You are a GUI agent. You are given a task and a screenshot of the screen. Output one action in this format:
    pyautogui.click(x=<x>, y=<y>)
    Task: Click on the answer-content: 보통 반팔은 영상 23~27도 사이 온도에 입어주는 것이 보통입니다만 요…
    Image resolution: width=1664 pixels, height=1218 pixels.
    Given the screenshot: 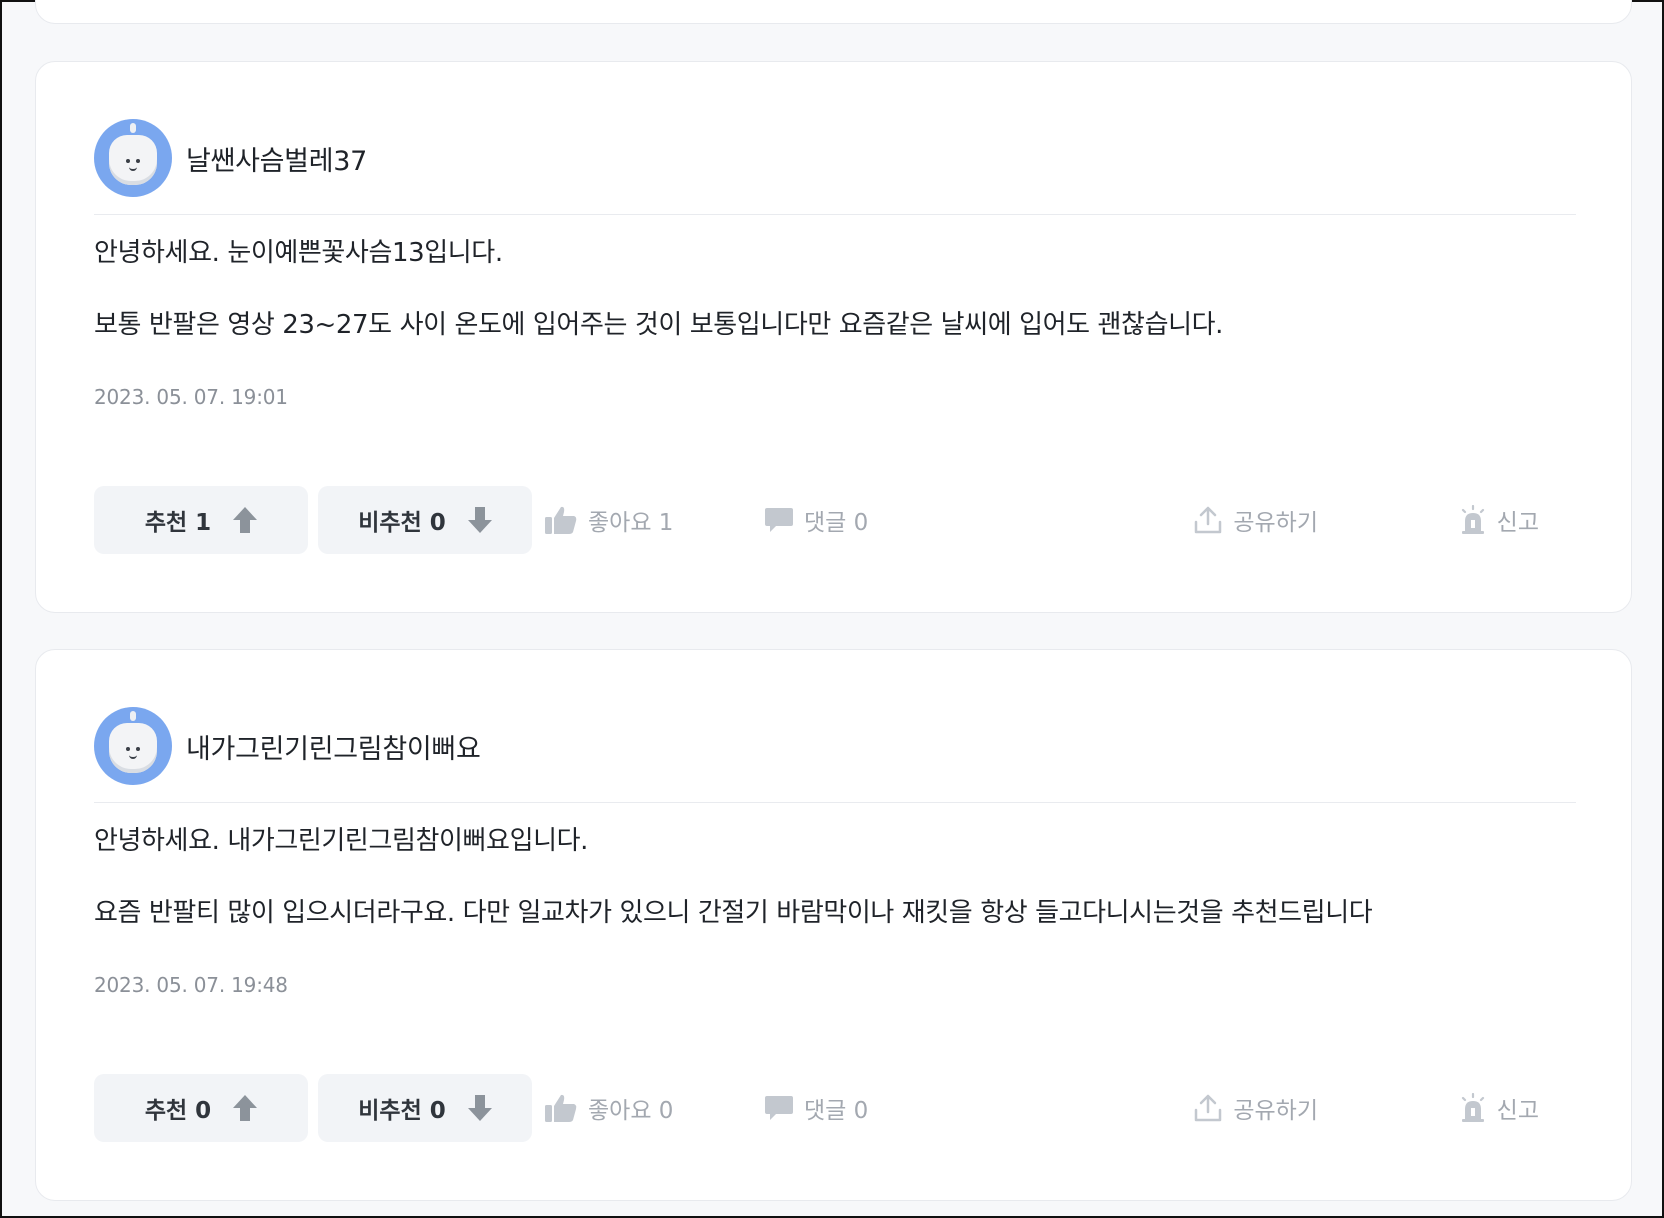 What is the action you would take?
    pyautogui.click(x=658, y=325)
    